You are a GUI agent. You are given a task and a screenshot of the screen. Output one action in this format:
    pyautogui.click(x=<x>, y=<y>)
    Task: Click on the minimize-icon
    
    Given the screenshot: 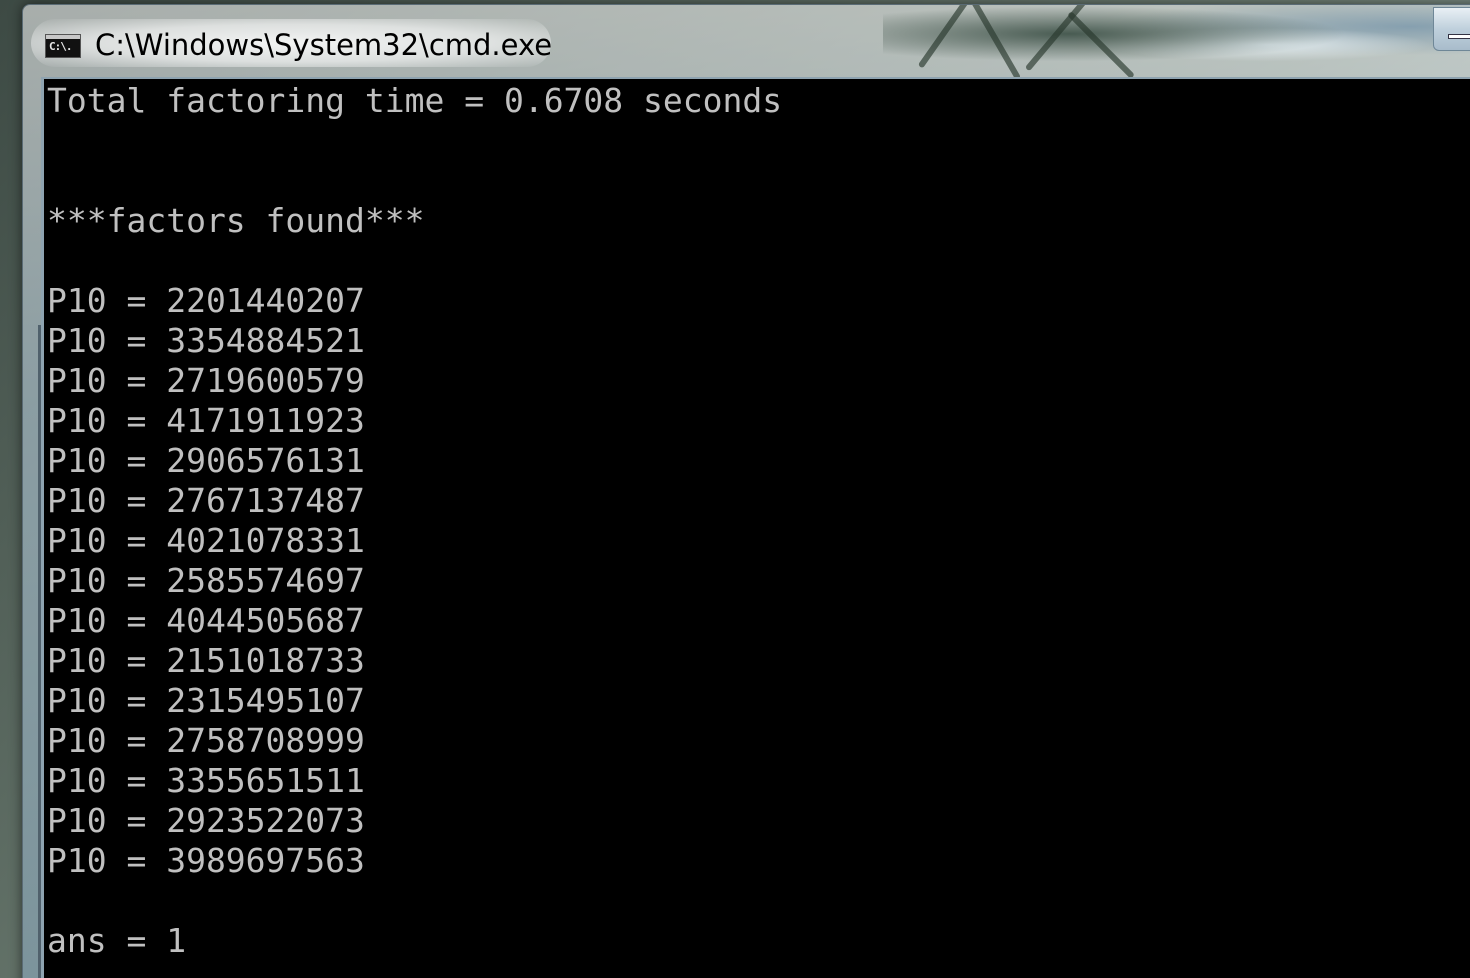 What is the action you would take?
    pyautogui.click(x=1459, y=36)
    